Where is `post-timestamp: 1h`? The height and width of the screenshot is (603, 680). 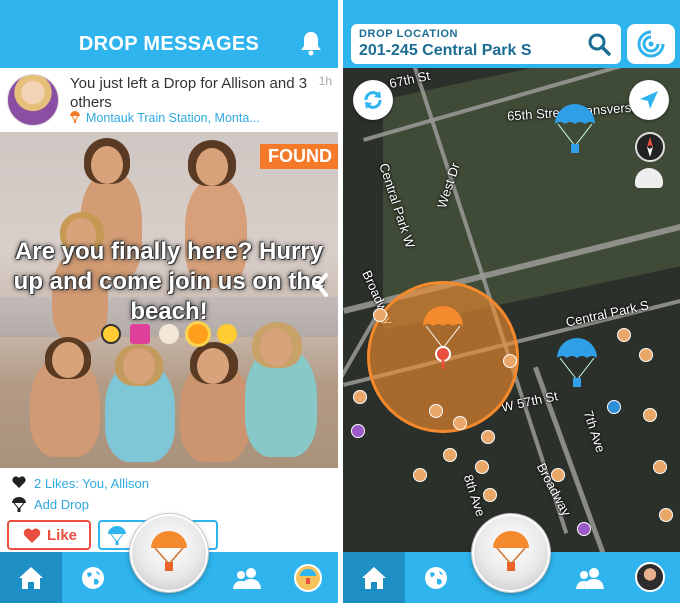 post-timestamp: 1h is located at coordinates (325, 81).